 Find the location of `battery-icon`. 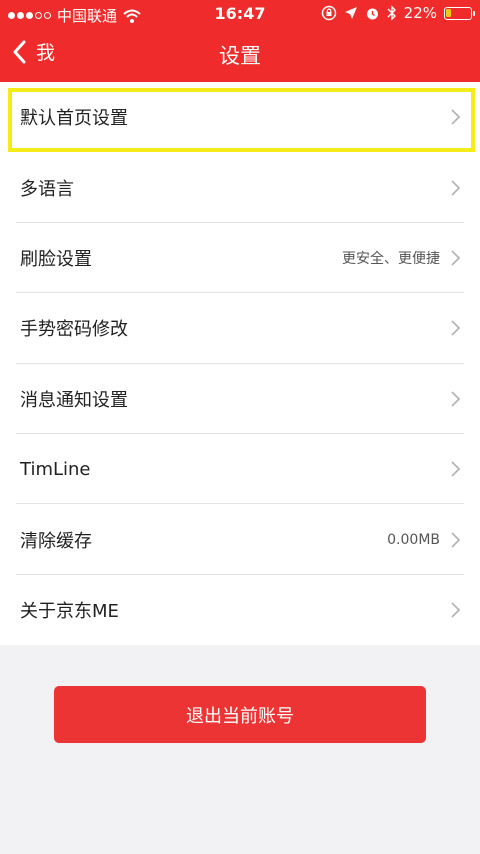

battery-icon is located at coordinates (459, 13).